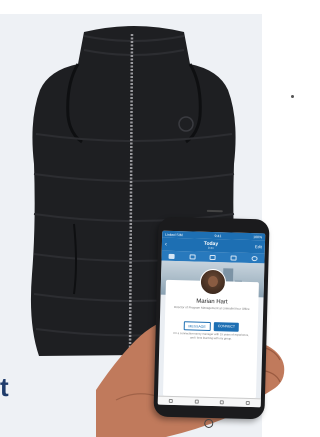  Describe the element at coordinates (196, 401) in the screenshot. I see `search-icon` at that location.